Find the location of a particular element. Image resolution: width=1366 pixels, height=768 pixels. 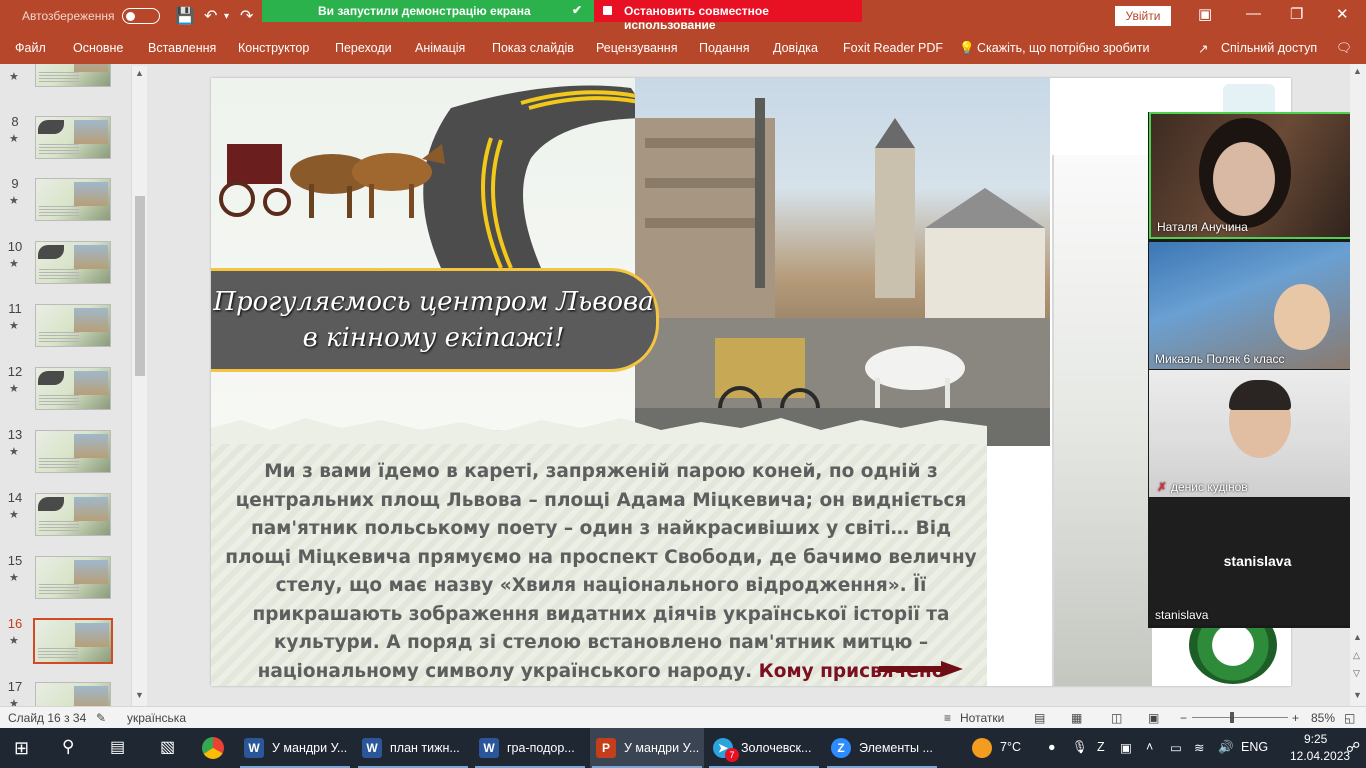

show-hidden-icons: ˄ is located at coordinates (1149, 747).